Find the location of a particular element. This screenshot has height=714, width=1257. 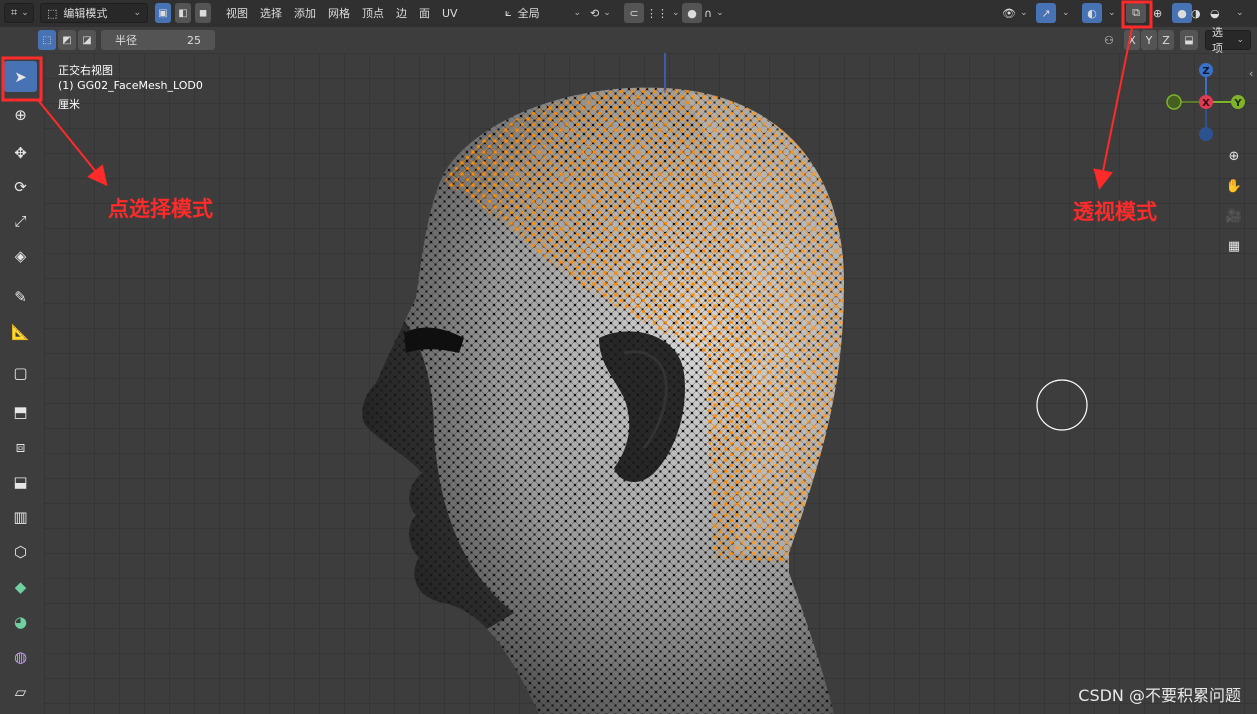

gizmo-y-label: Y is located at coordinates (1237, 103).